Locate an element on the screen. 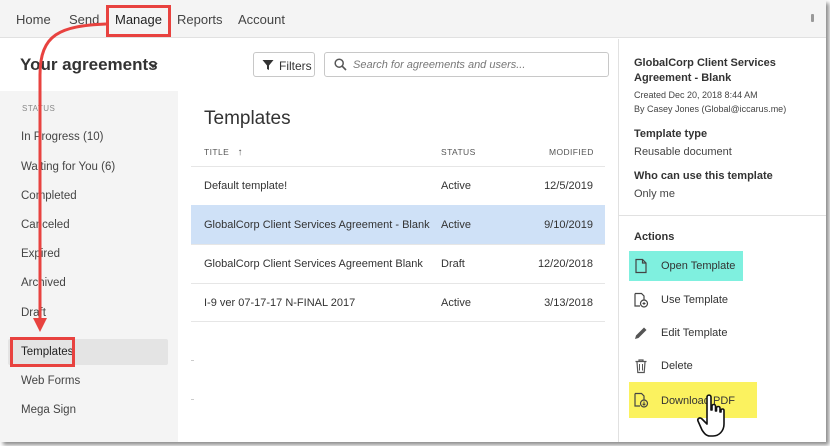 The height and width of the screenshot is (446, 830). list-title: Templates is located at coordinates (247, 118).